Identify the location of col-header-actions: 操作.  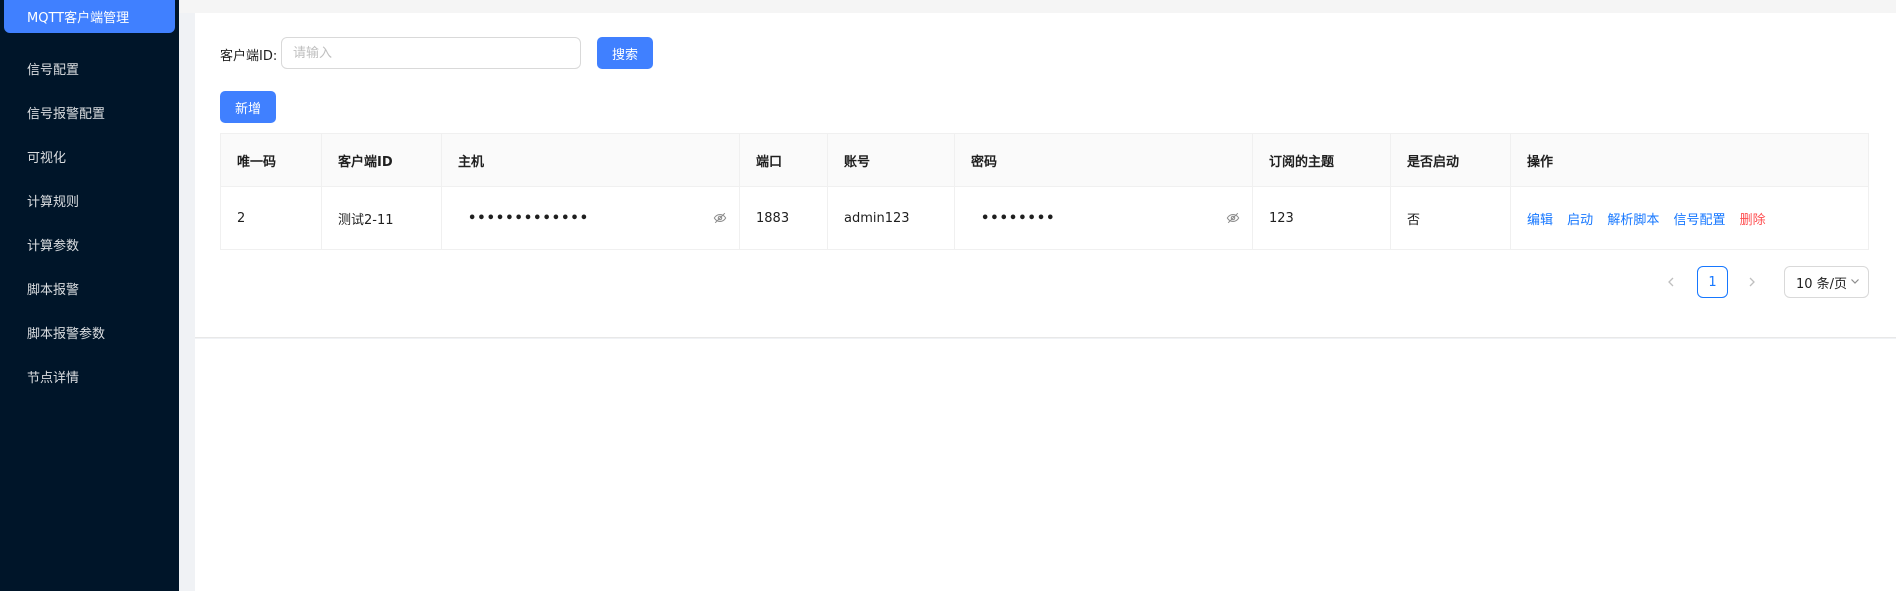
(1689, 160).